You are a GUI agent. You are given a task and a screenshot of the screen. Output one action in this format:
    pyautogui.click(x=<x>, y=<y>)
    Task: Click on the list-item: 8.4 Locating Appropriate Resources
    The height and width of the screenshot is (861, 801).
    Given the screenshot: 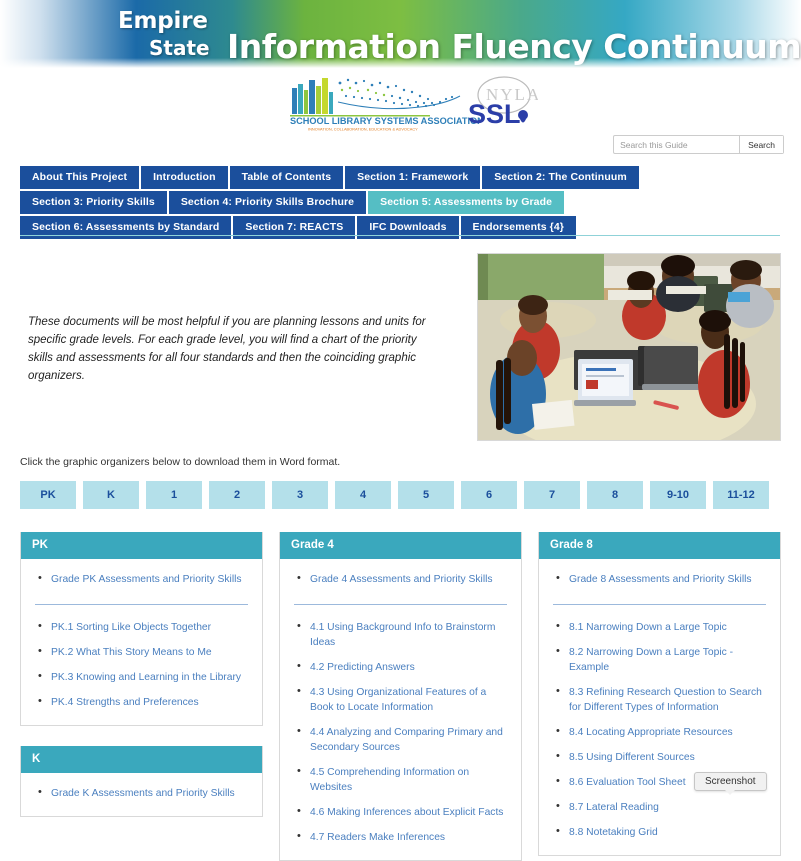 What is the action you would take?
    pyautogui.click(x=659, y=732)
    